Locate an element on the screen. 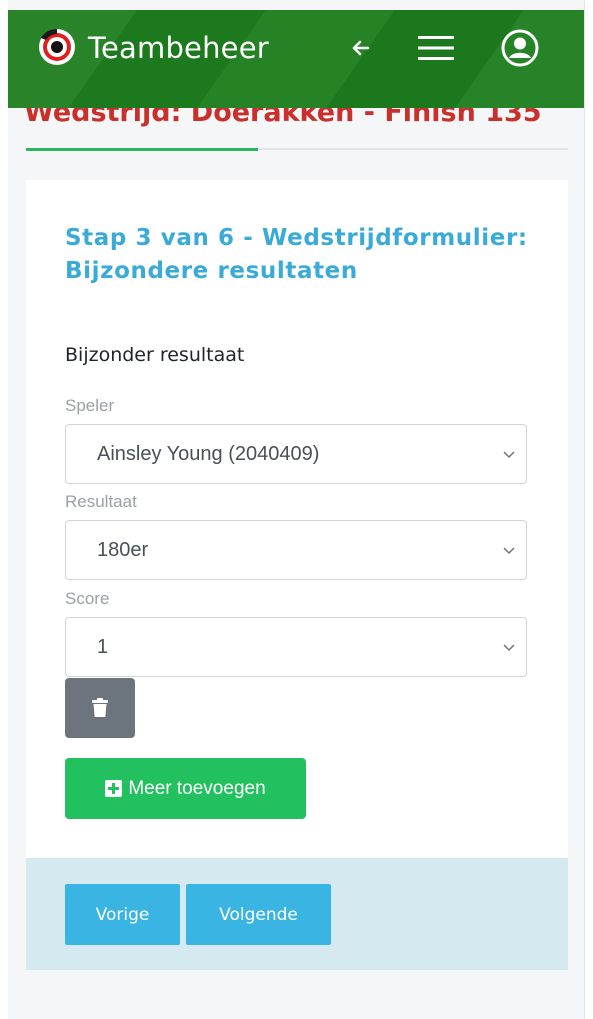 The image size is (593, 1019). active-tab-indicator is located at coordinates (142, 149).